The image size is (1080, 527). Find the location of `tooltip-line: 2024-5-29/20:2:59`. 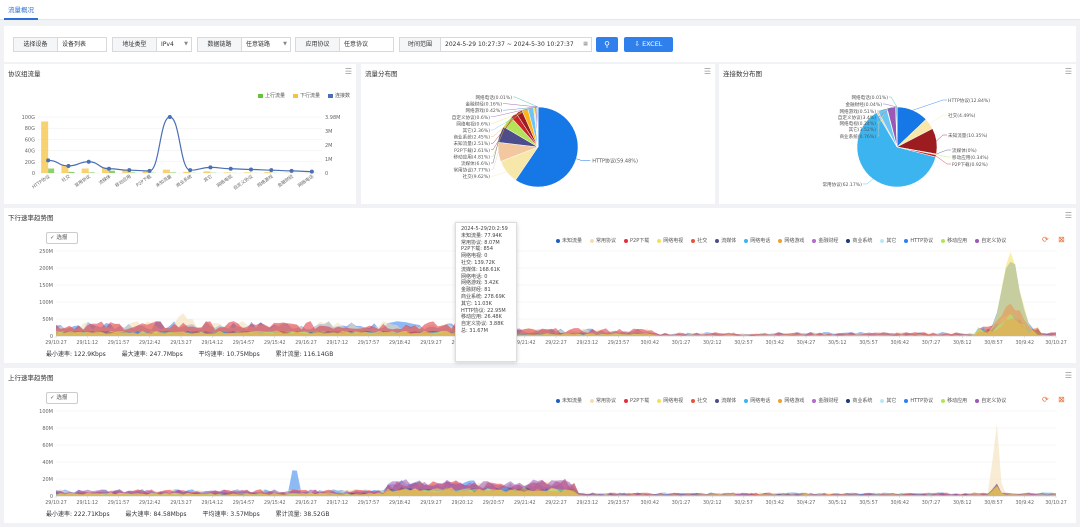

tooltip-line: 2024-5-29/20:2:59 is located at coordinates (484, 229).